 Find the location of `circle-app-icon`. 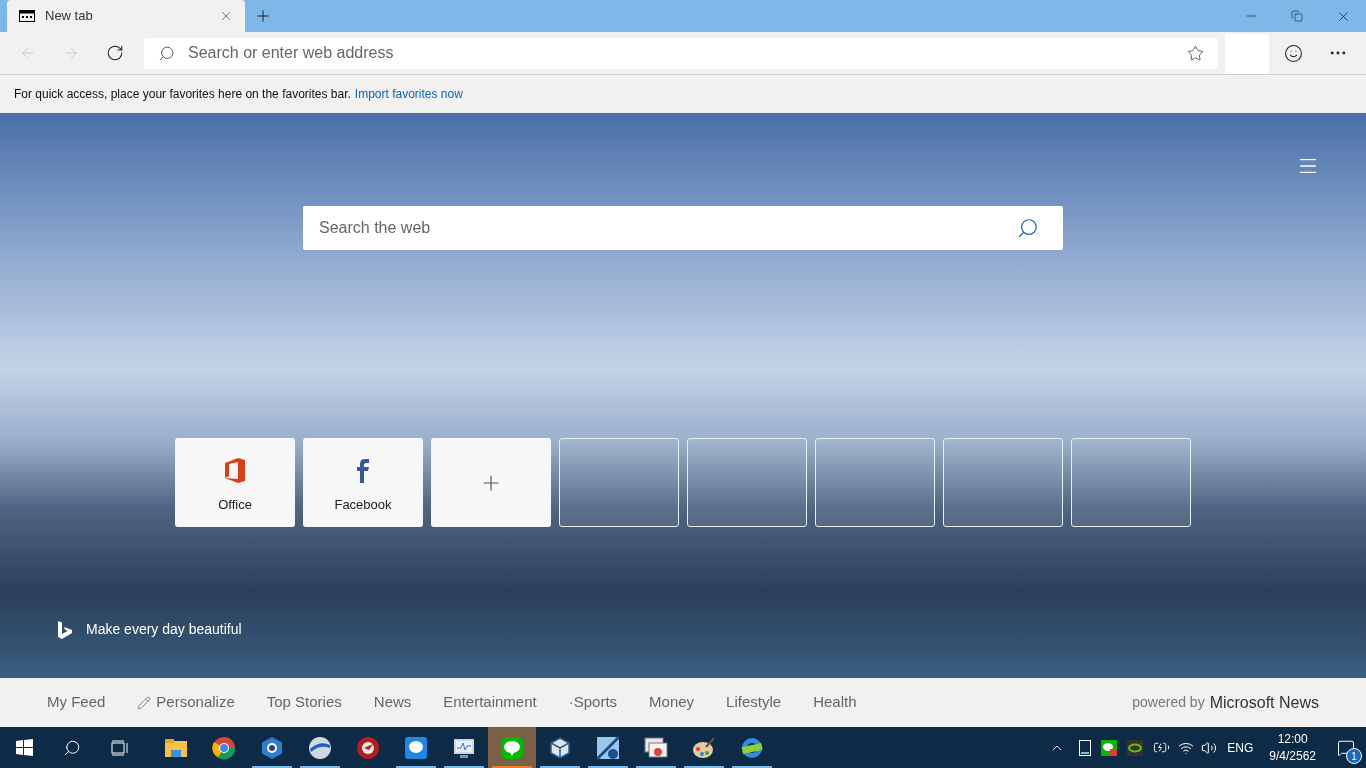

circle-app-icon is located at coordinates (368, 747).